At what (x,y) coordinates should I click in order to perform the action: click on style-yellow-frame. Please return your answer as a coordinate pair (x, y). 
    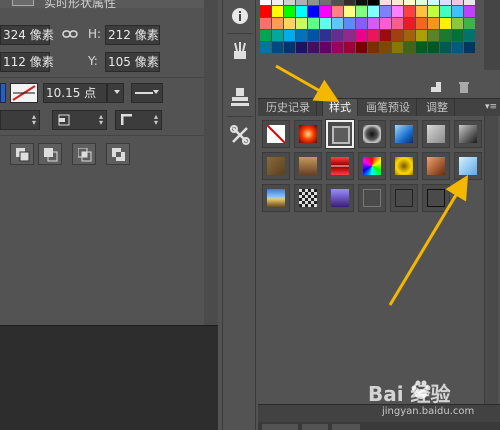
    Looking at the image, I should click on (404, 166).